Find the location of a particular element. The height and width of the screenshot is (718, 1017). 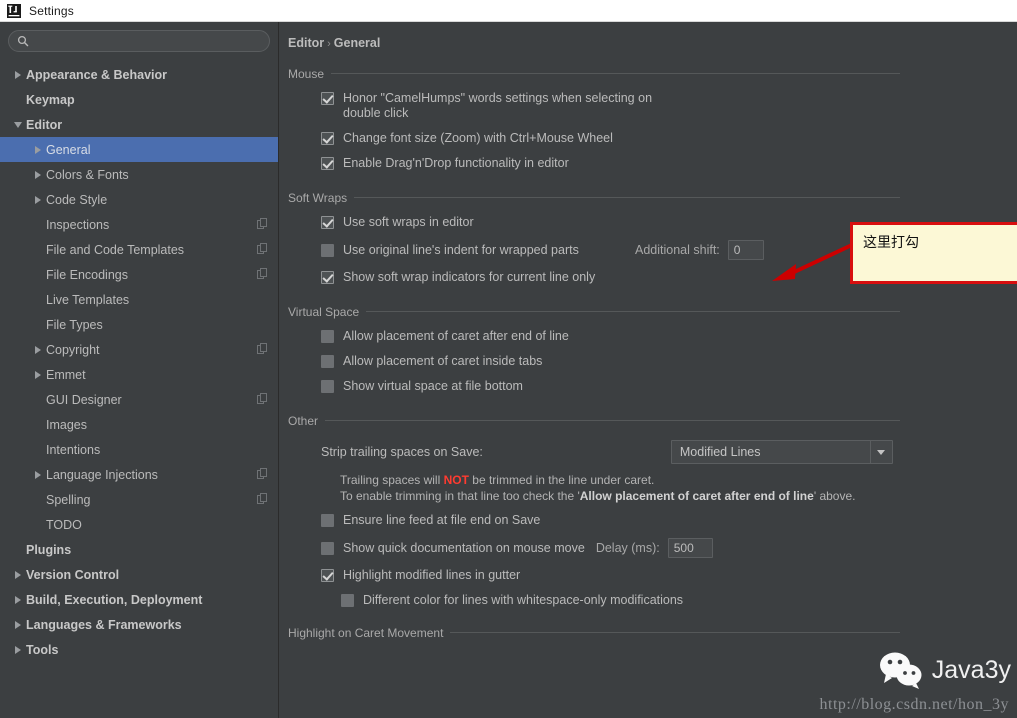

sidebar-item-label: Intentions is located at coordinates (73, 449).